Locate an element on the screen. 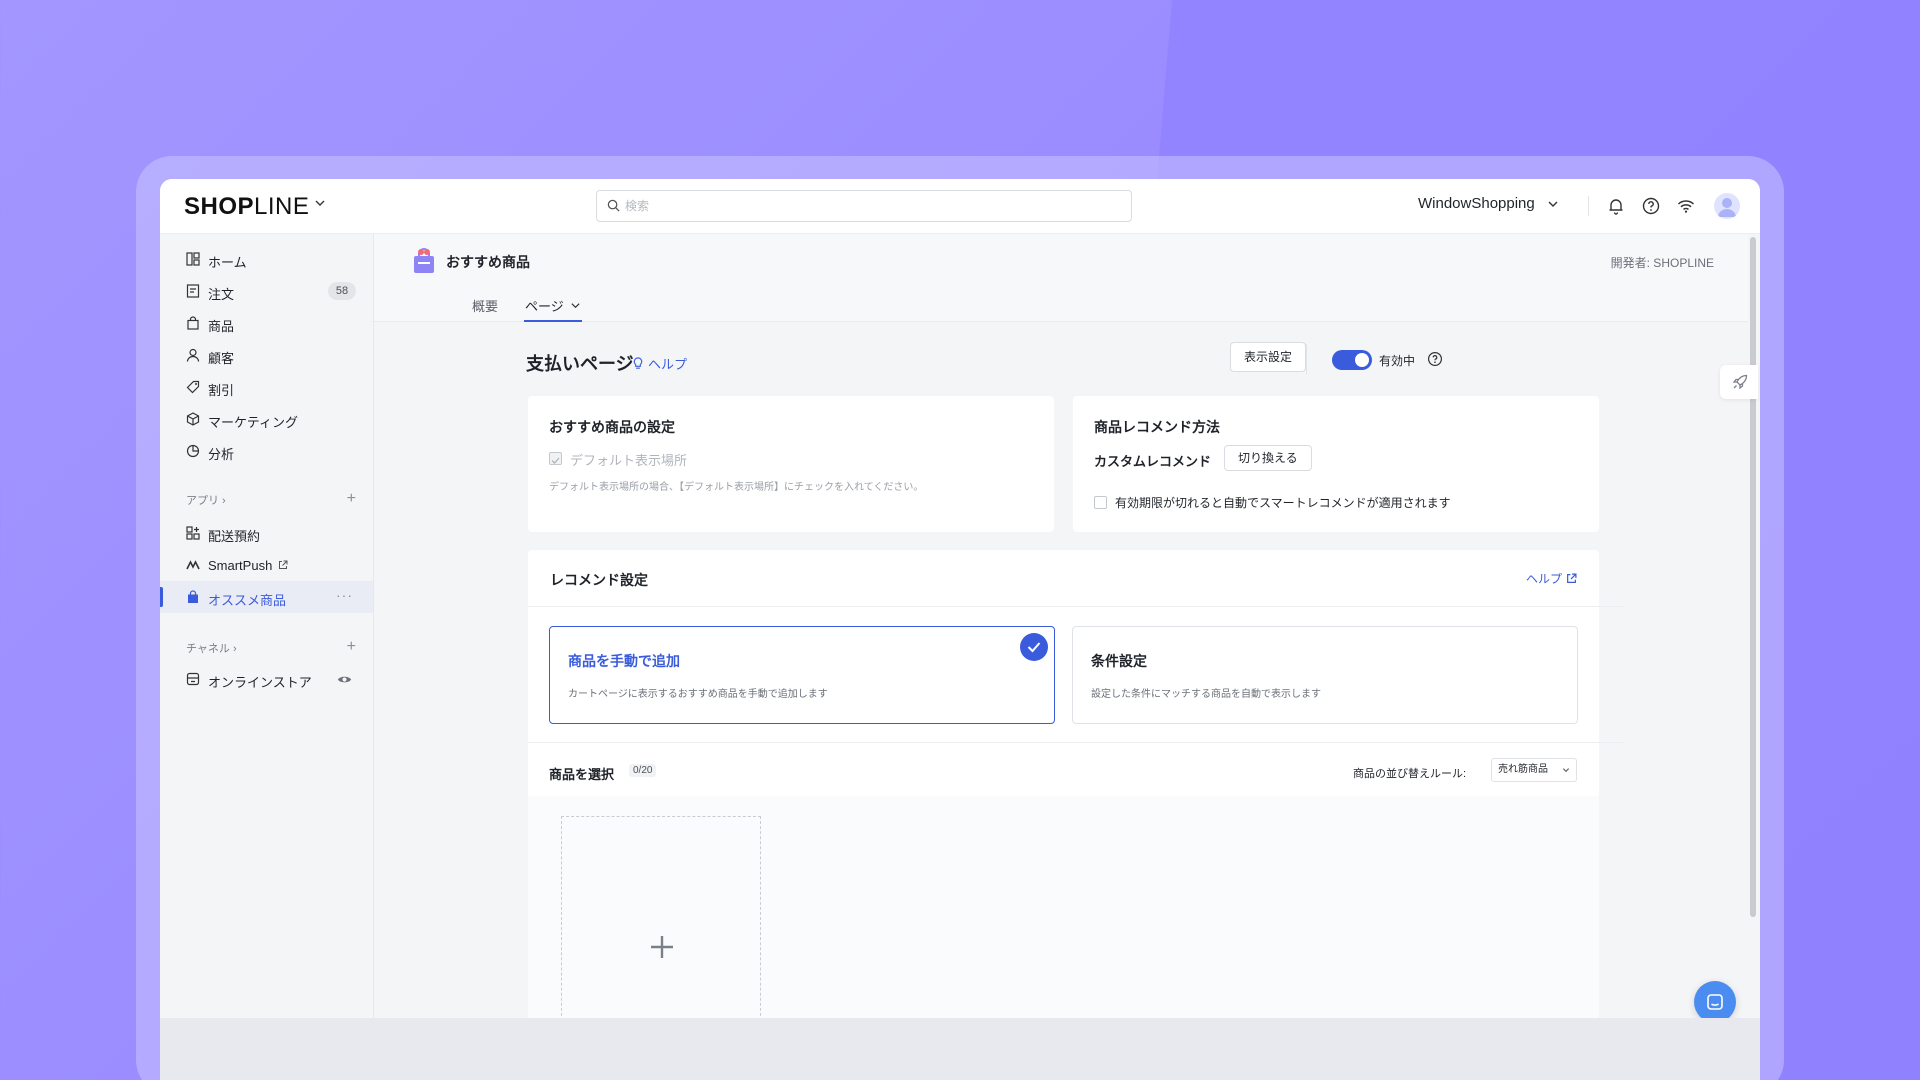 This screenshot has width=1920, height=1080. user-avatar-icon is located at coordinates (1727, 207).